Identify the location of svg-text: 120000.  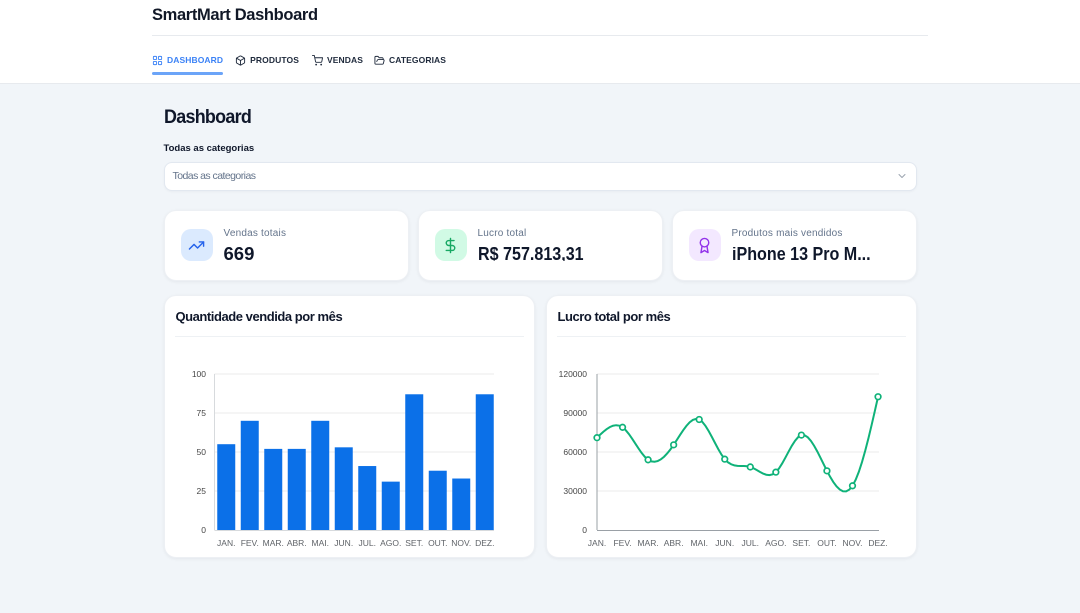
(572, 374).